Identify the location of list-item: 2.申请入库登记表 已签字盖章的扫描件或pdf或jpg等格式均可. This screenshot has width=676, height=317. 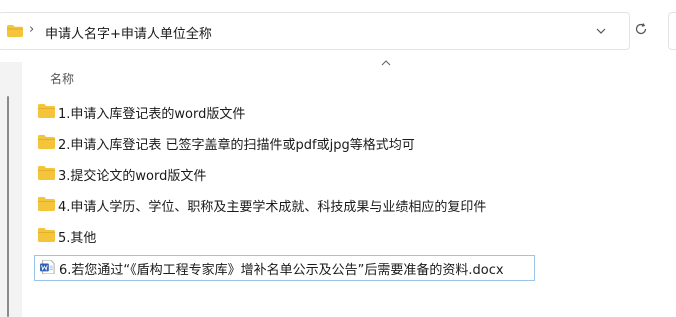
(334, 143).